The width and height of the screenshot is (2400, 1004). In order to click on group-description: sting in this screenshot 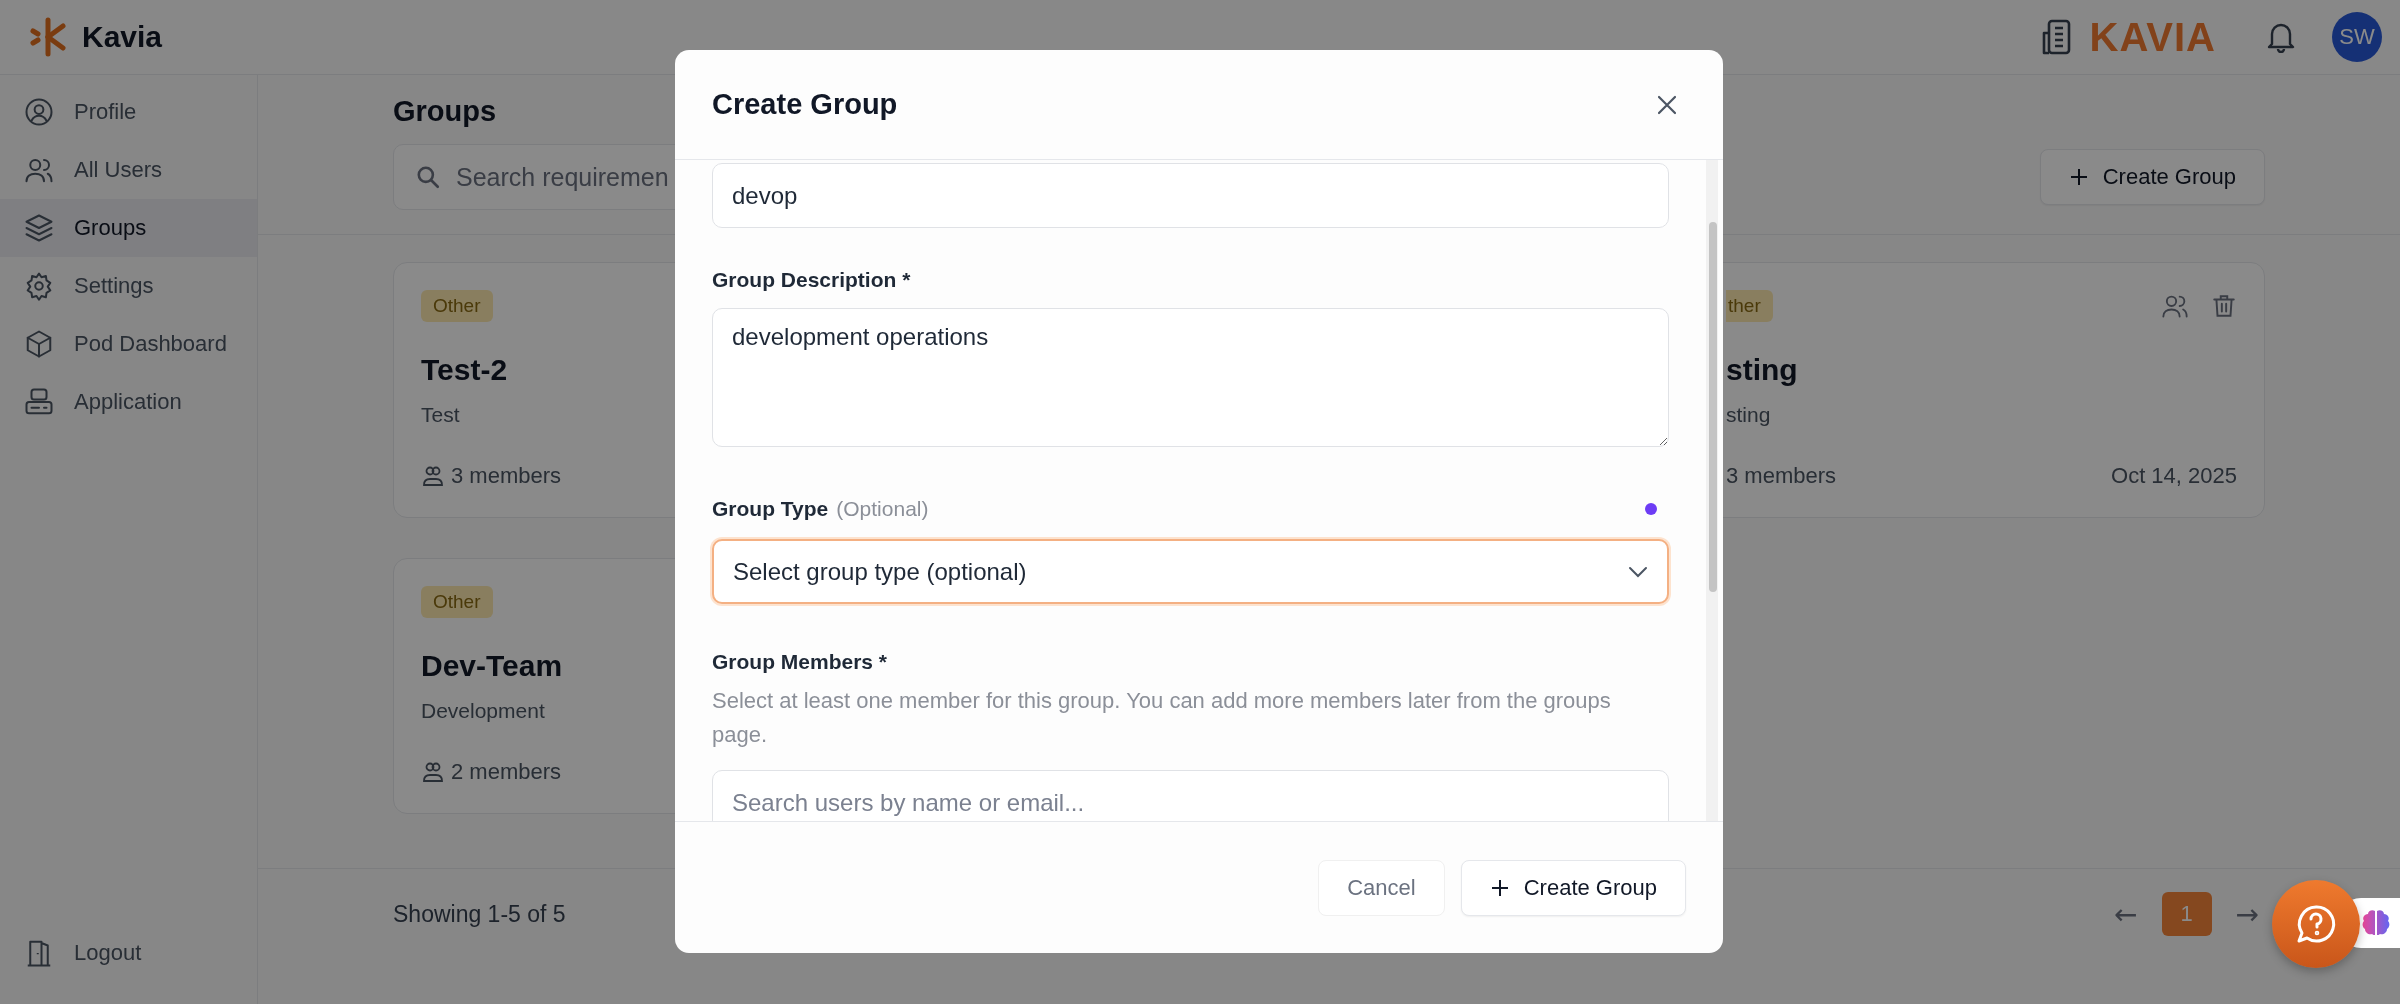, I will do `click(1748, 415)`.